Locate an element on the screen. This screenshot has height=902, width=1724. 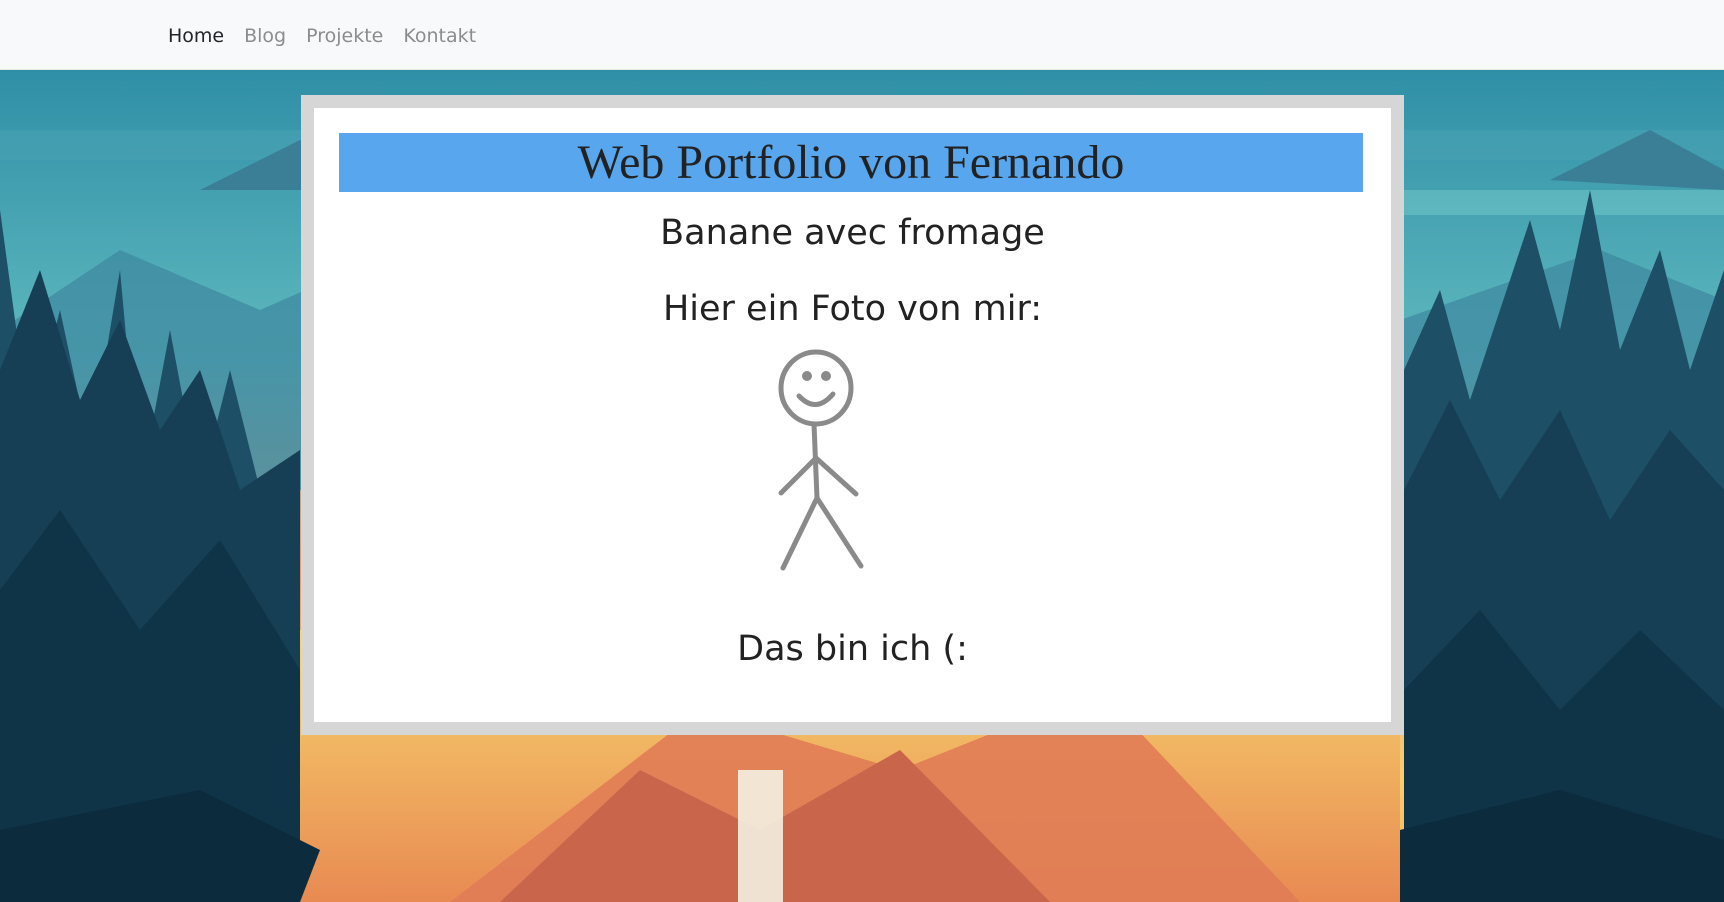
photo-intro-text: Hier ein Foto von mir: is located at coordinates (852, 309).